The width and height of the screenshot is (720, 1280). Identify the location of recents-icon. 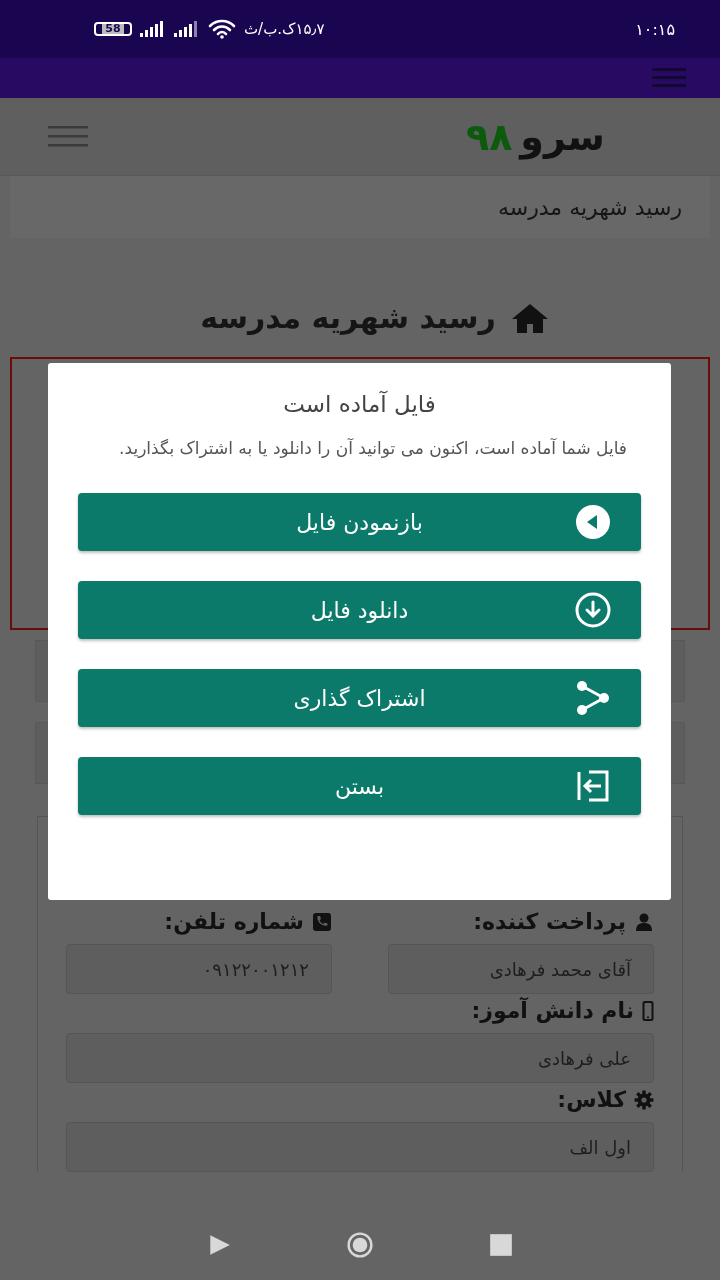
(501, 1245).